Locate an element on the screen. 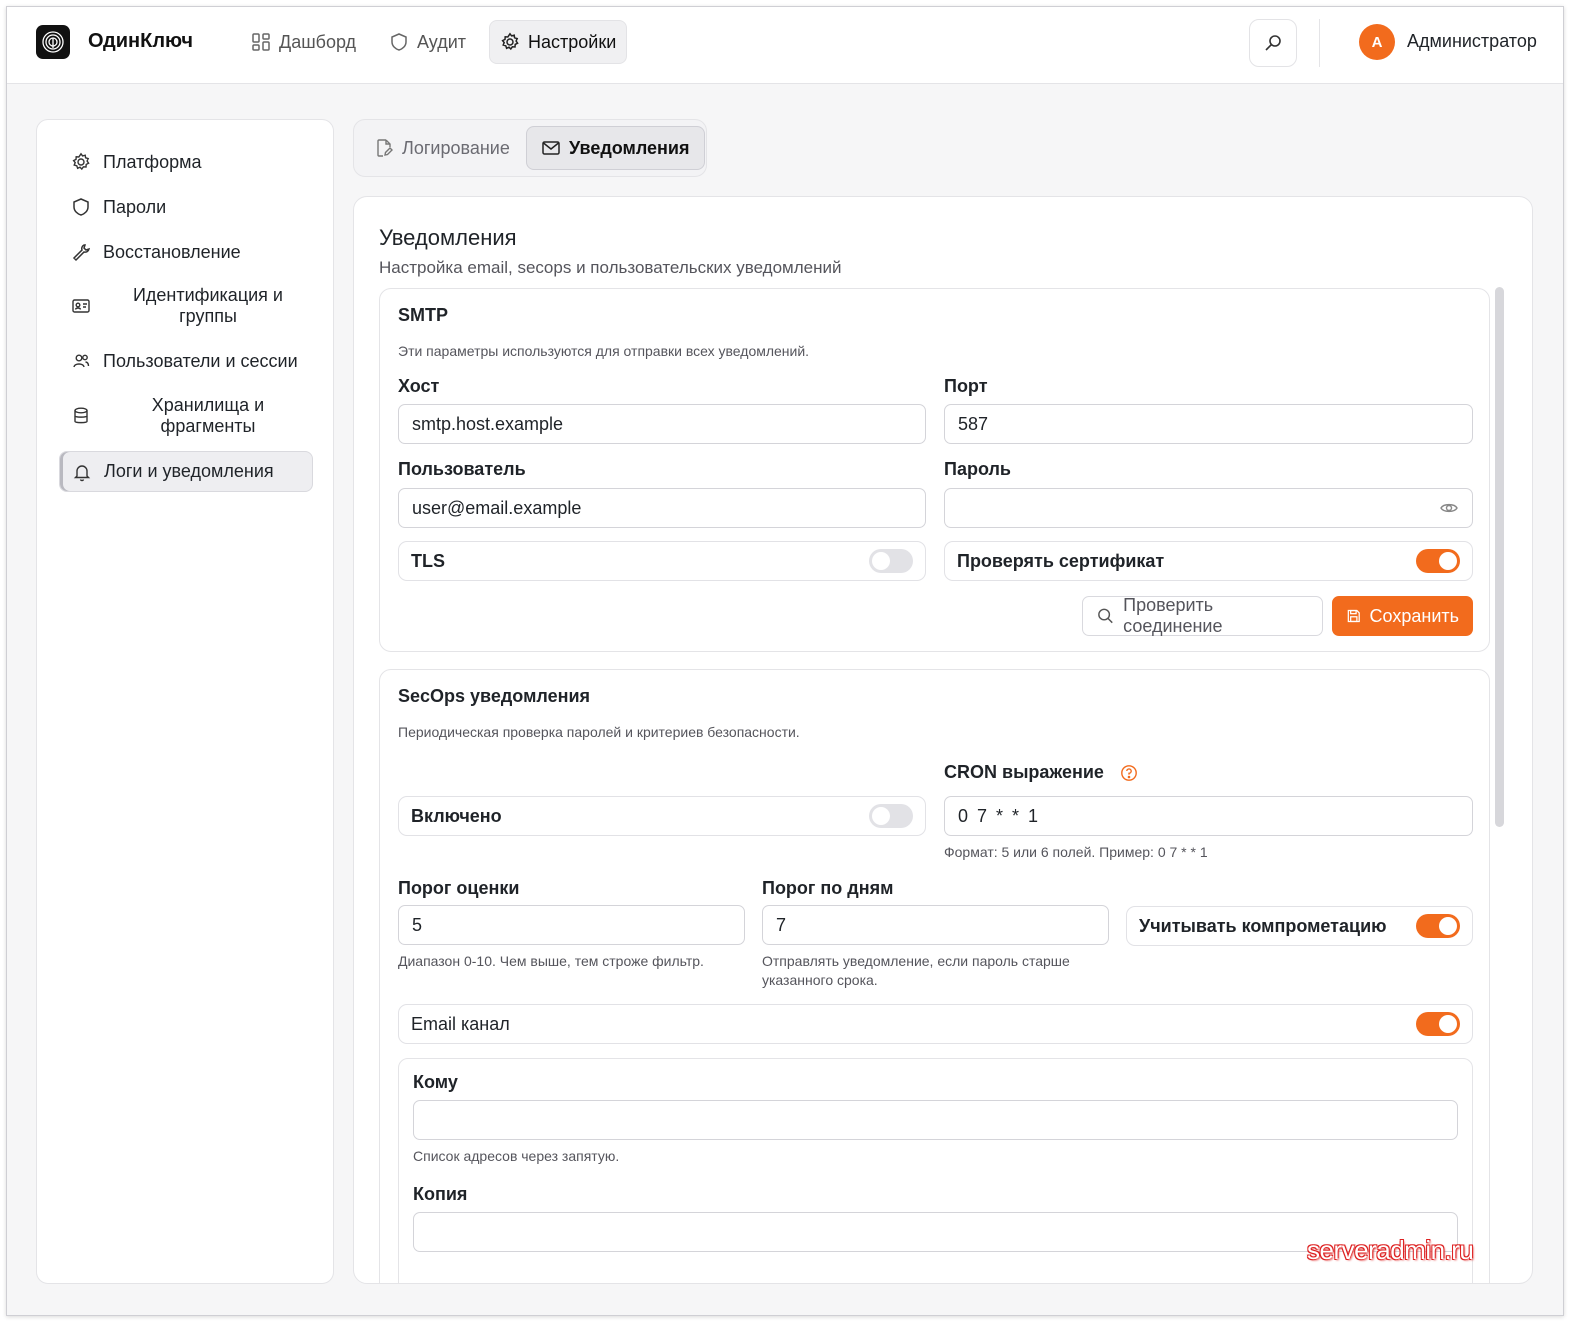 This screenshot has height=1330, width=1579. user-input: user@email.example is located at coordinates (662, 508).